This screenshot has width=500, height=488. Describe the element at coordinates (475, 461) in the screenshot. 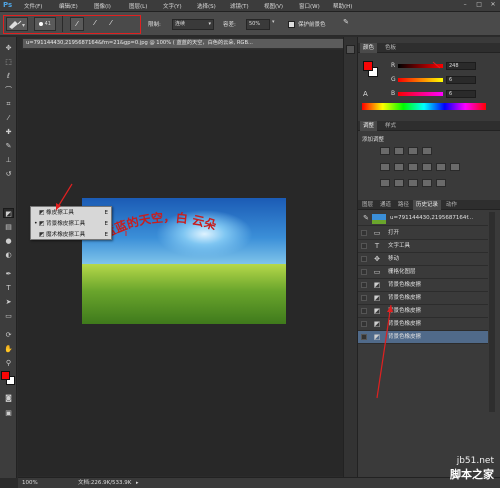

I see `watermark-url: jb51.net` at that location.